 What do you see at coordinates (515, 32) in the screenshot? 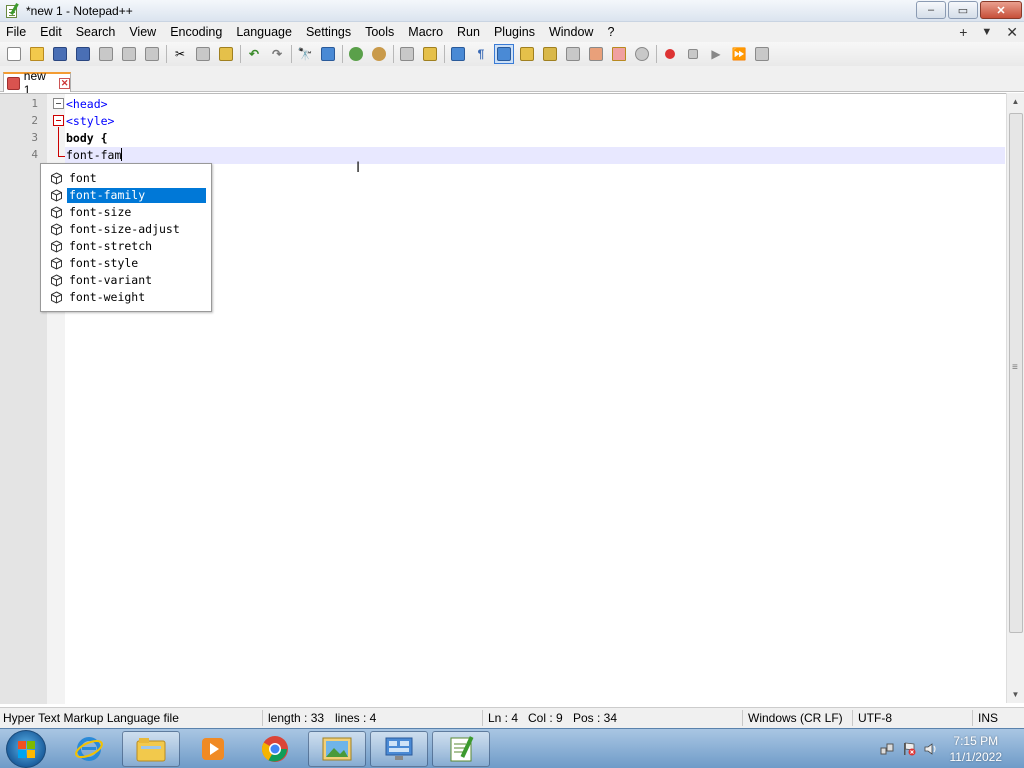
I see `menu-plugins: Plugins` at bounding box center [515, 32].